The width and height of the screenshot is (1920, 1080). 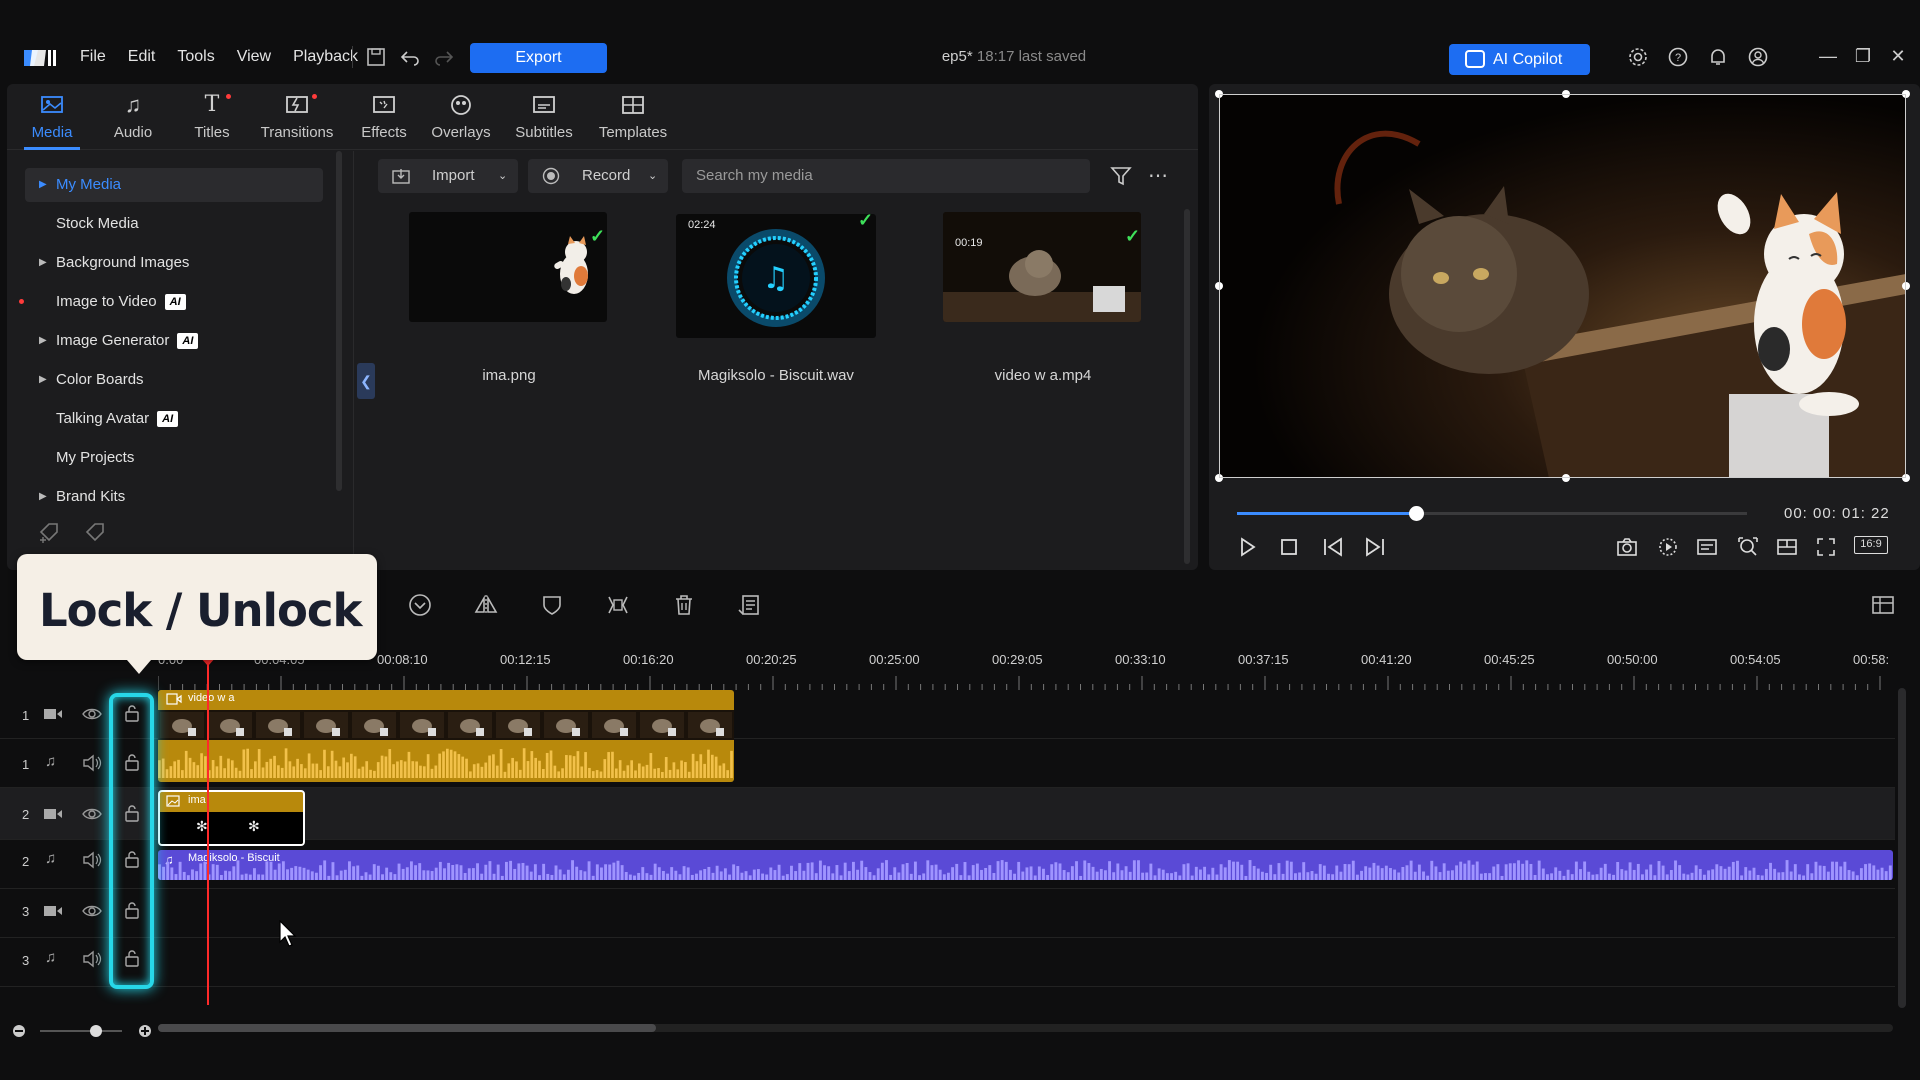 What do you see at coordinates (96, 532) in the screenshot?
I see `edit-tag-icon` at bounding box center [96, 532].